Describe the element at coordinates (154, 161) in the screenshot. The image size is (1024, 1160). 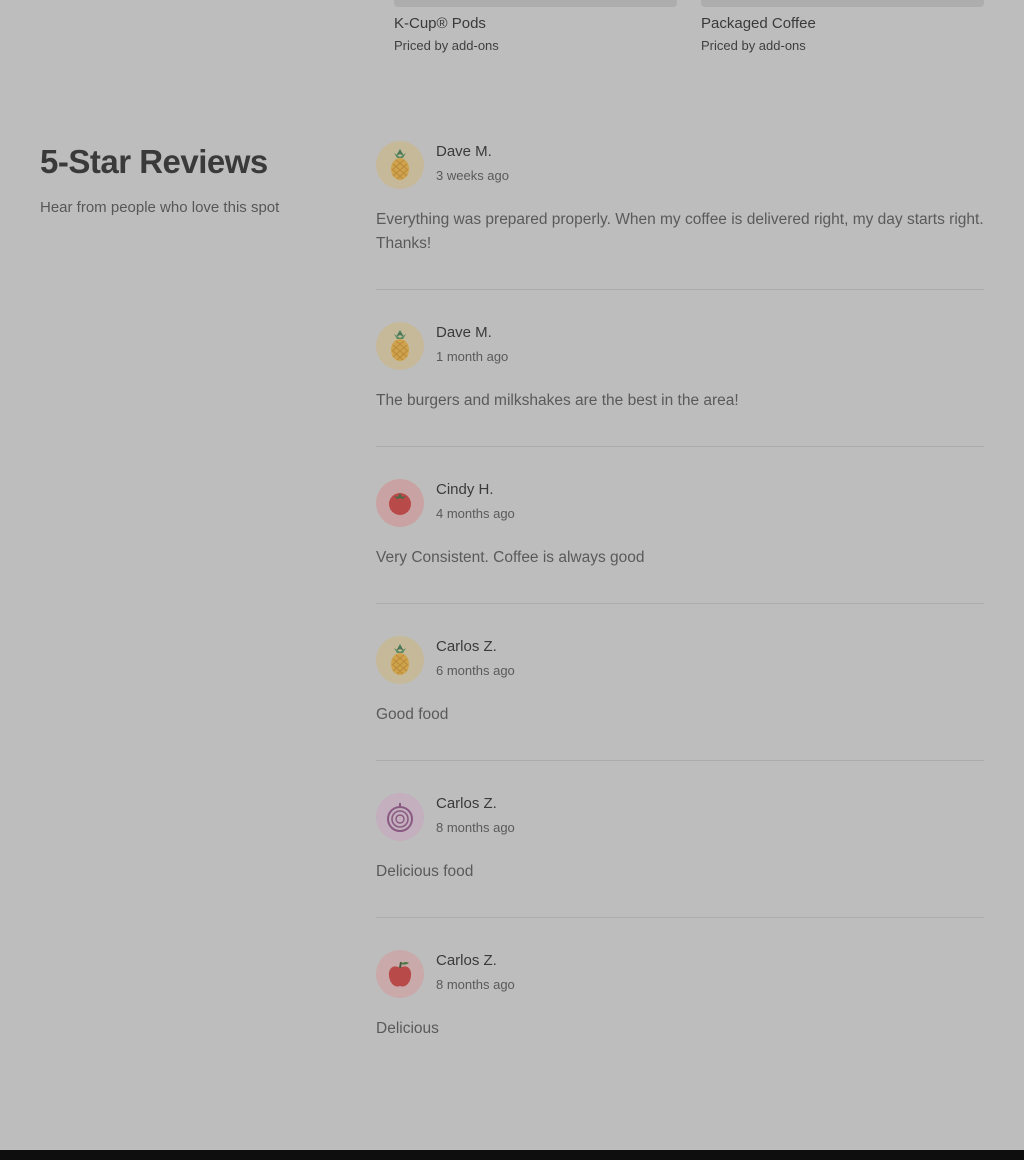
I see `reviews-title: 5-Star Reviews` at that location.